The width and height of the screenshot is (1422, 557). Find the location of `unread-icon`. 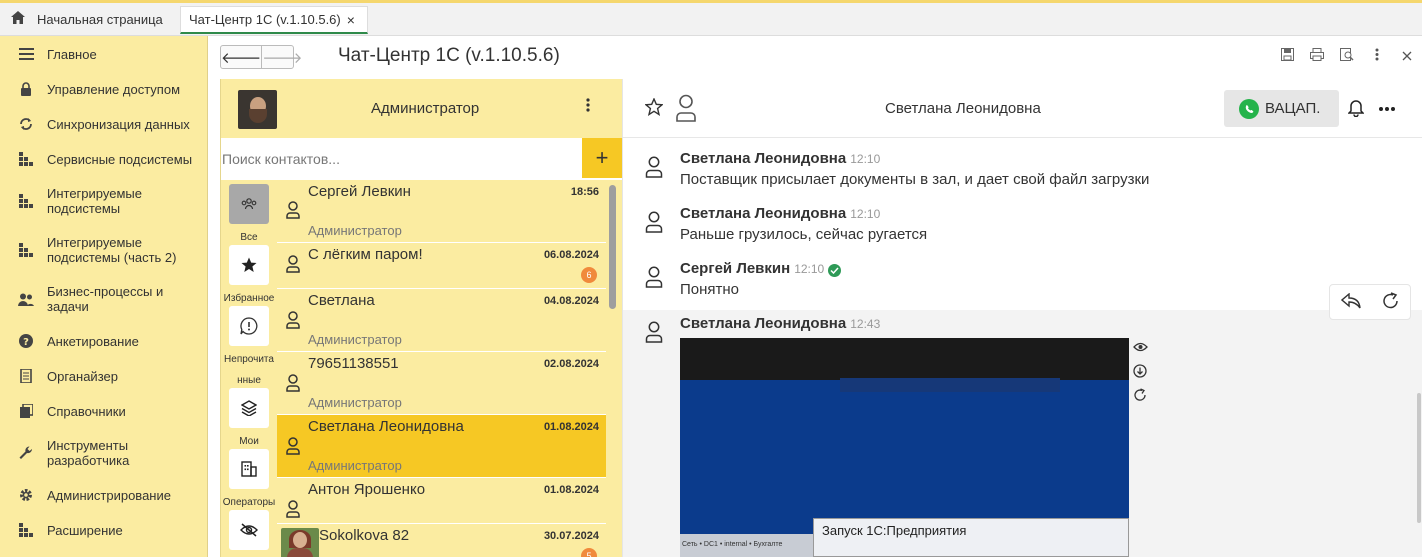

unread-icon is located at coordinates (249, 326).